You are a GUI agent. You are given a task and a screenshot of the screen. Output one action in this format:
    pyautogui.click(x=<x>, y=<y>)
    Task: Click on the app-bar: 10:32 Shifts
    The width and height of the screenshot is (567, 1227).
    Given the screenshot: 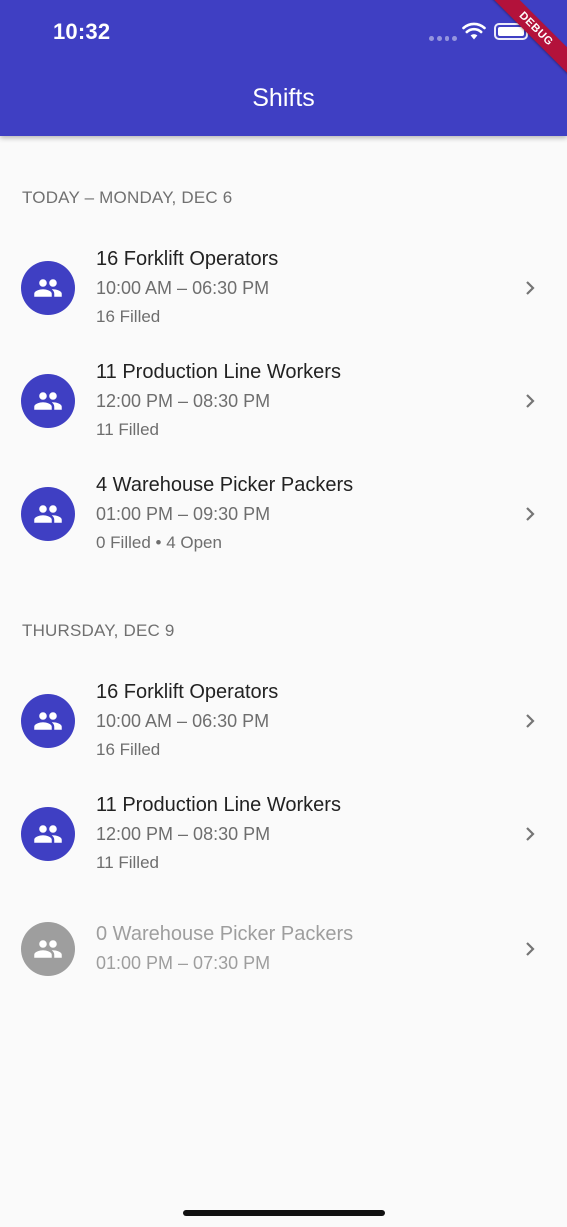 What is the action you would take?
    pyautogui.click(x=283, y=68)
    